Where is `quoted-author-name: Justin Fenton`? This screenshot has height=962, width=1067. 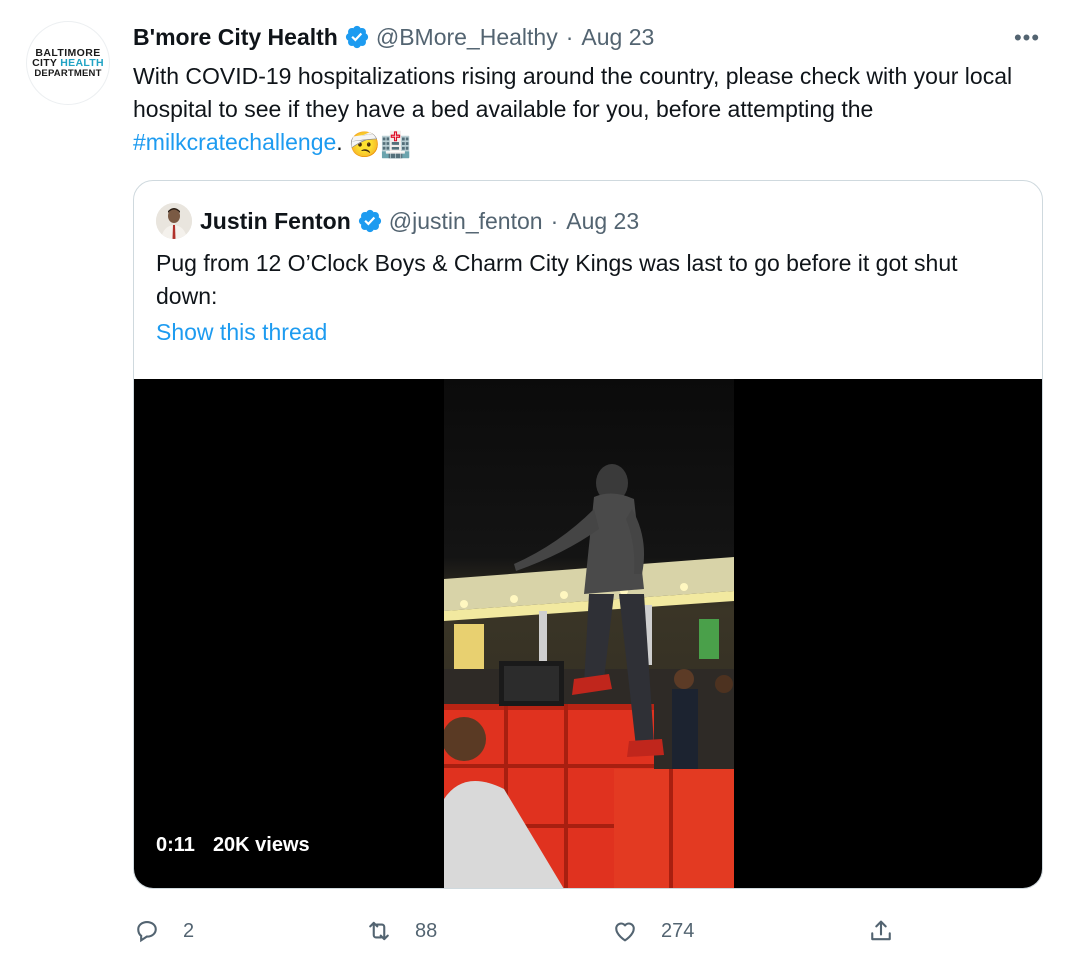
quoted-author-name: Justin Fenton is located at coordinates (275, 221).